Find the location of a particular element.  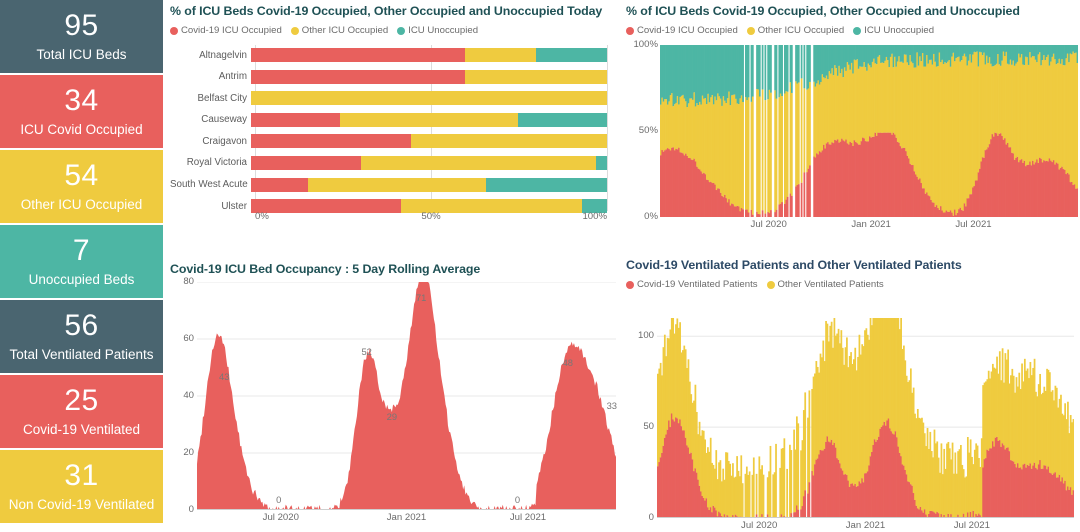

kpi-card-icu-covid-occupied: 34 ICU Covid Occupied is located at coordinates (81, 111).